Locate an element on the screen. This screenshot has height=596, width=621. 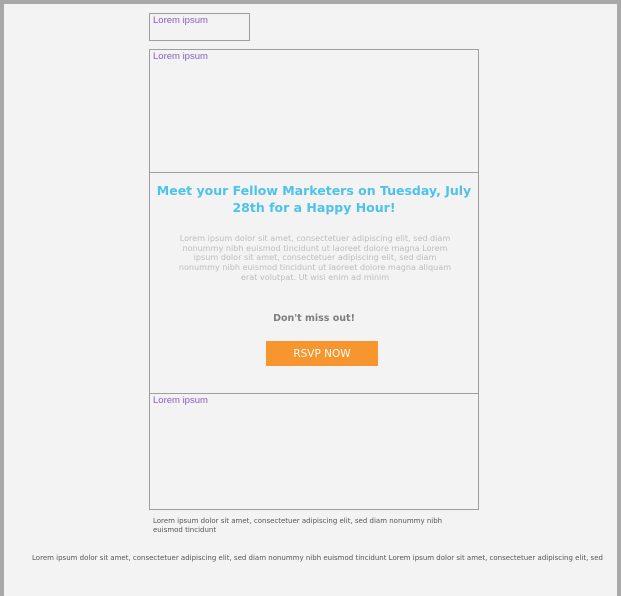
logo-placeholder-label: Lorem ipsum is located at coordinates (180, 20).